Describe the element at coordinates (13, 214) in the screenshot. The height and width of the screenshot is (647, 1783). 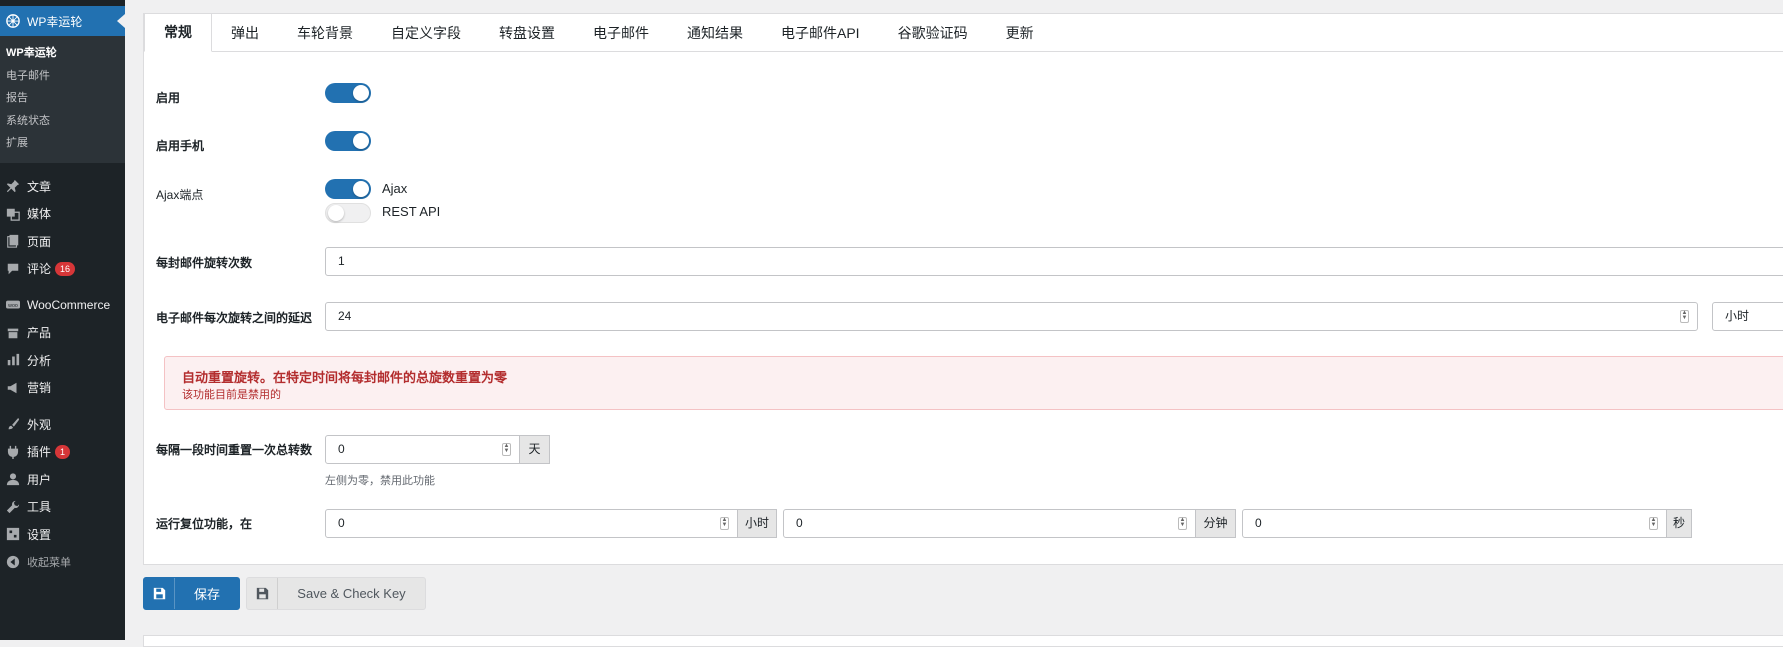
I see `media-icon` at that location.